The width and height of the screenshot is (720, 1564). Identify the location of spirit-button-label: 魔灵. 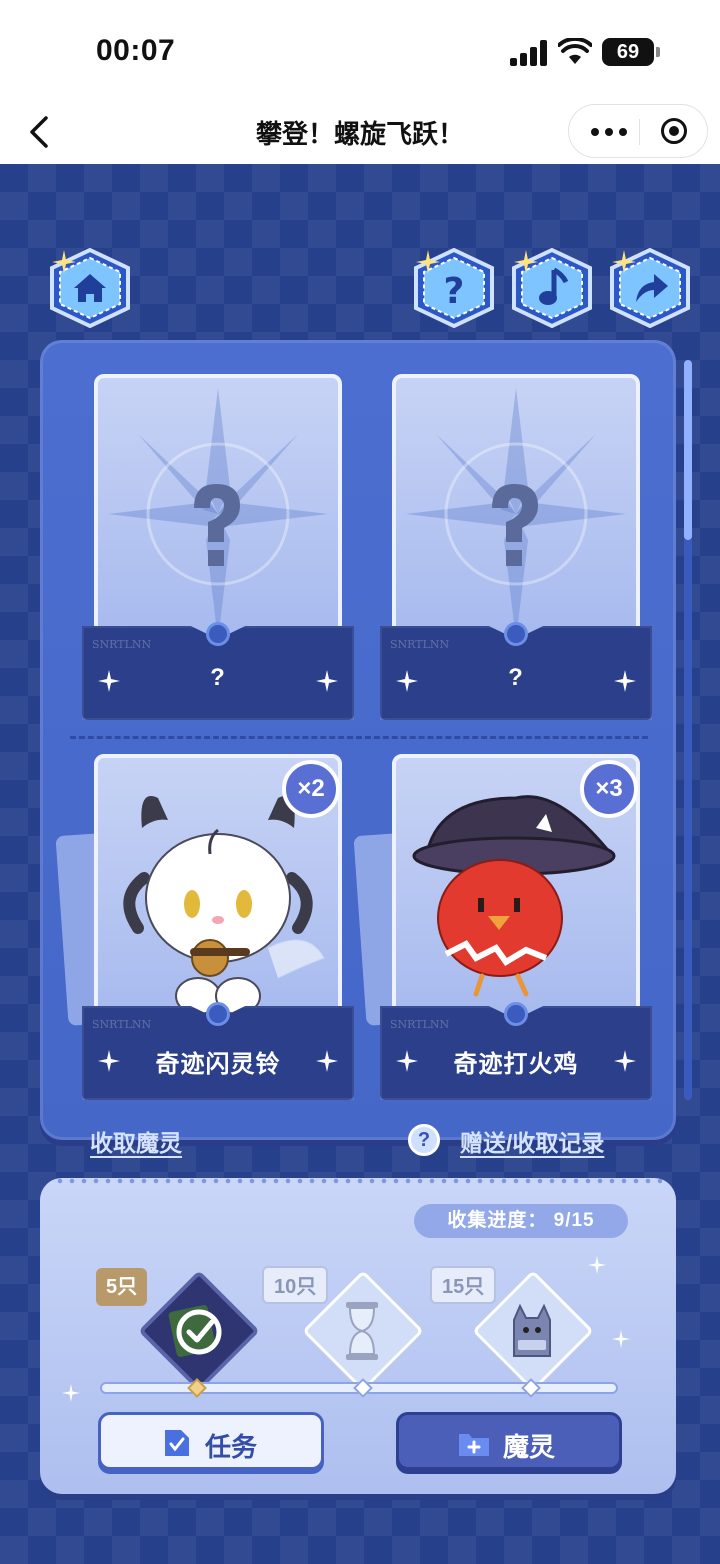
(529, 1447).